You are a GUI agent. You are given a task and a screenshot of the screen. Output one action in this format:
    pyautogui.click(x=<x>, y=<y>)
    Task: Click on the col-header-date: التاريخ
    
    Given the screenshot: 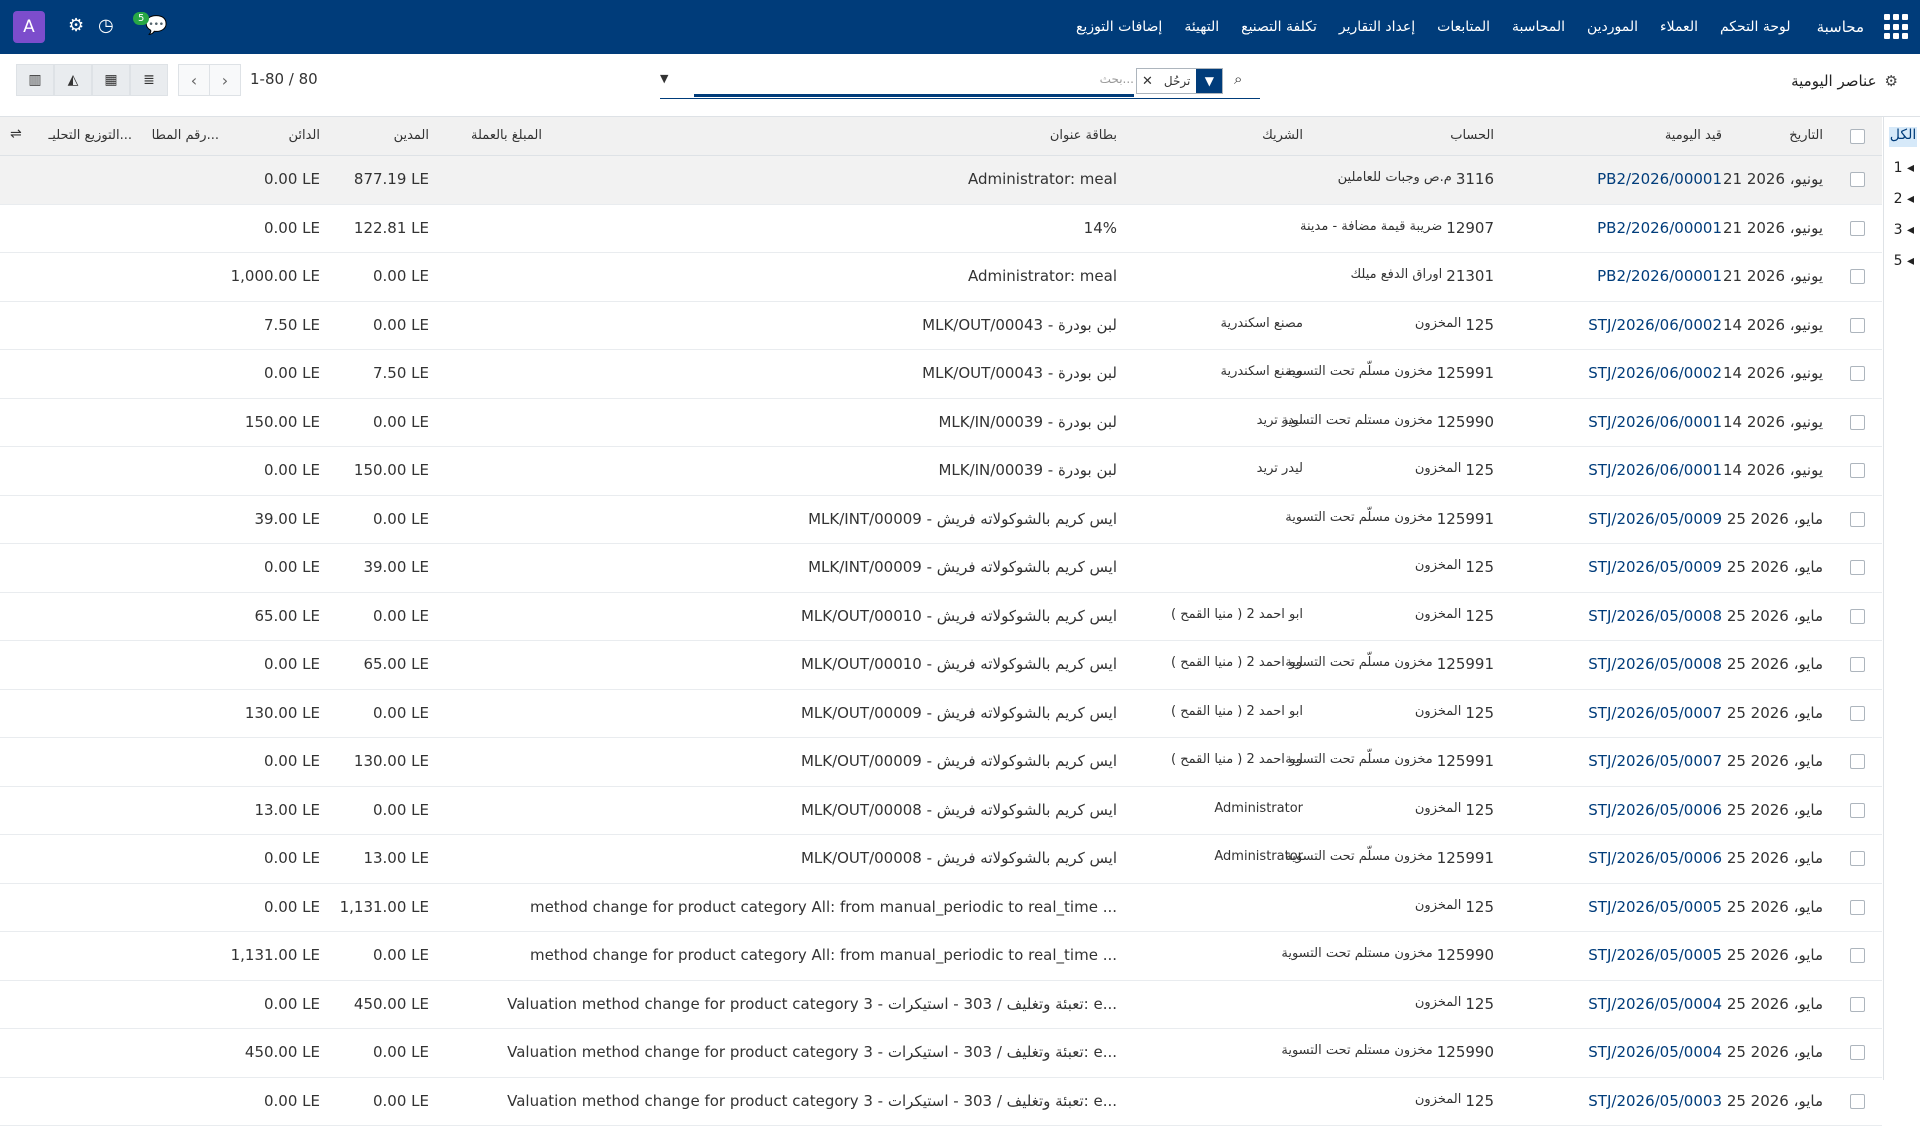 What is the action you would take?
    pyautogui.click(x=1806, y=135)
    